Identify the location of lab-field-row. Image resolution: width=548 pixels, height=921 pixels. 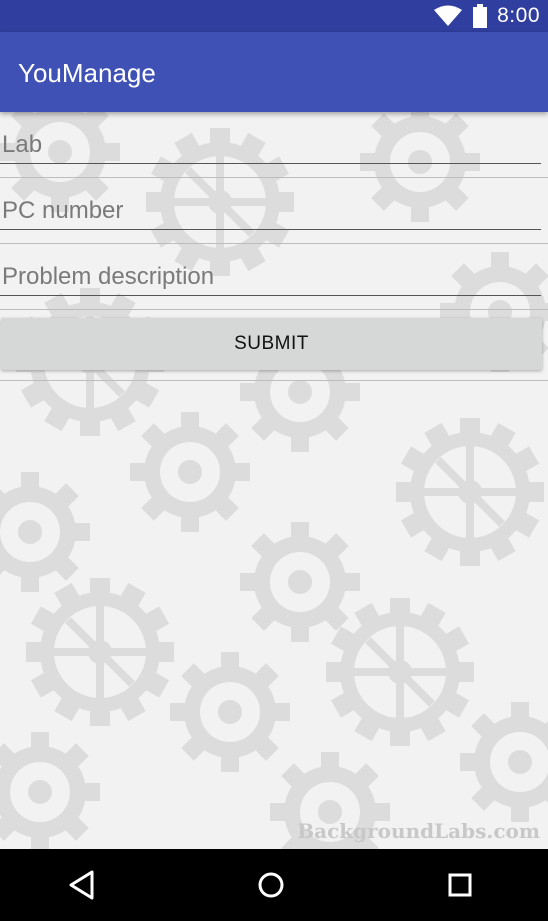
(274, 145).